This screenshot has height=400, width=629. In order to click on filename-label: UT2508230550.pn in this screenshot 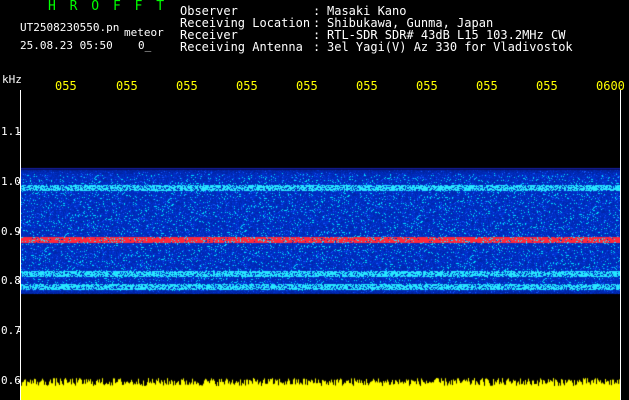, I will do `click(70, 27)`.